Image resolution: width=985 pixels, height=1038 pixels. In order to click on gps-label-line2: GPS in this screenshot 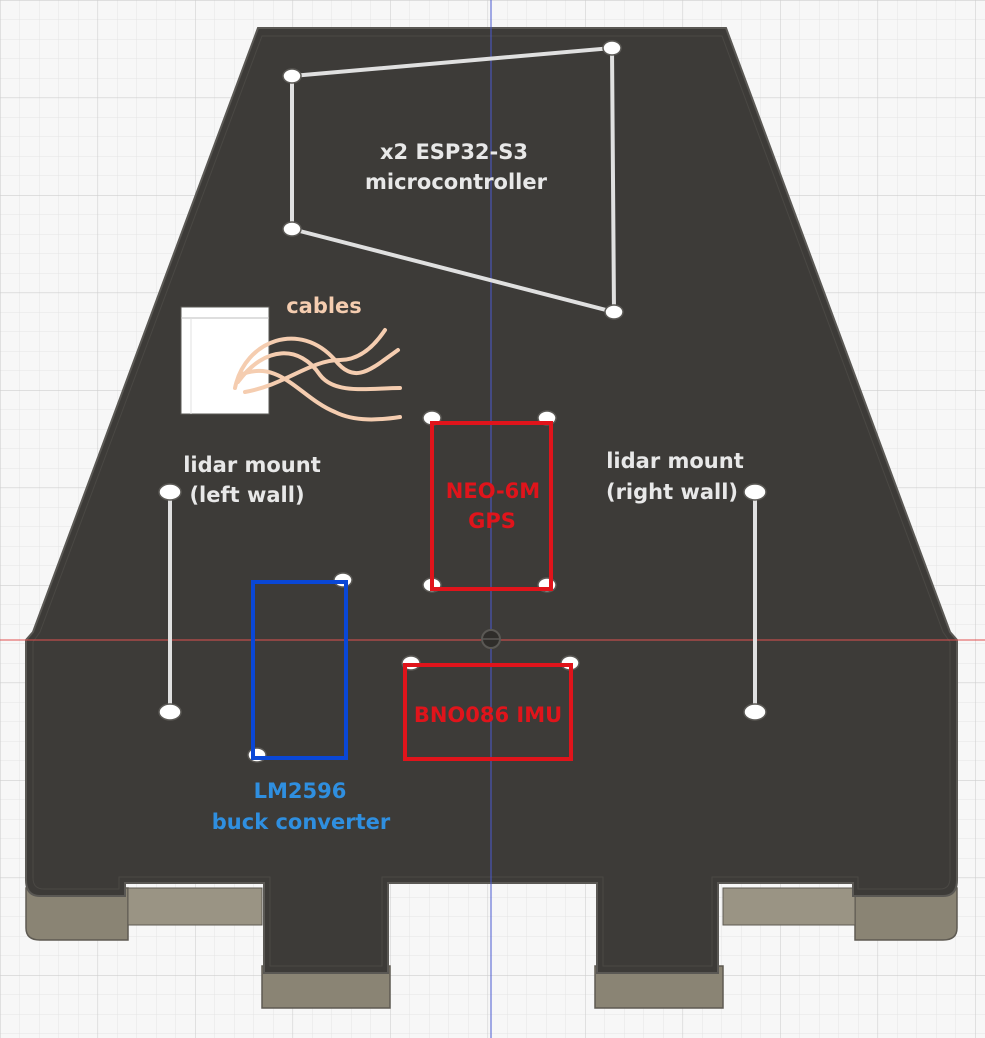, I will do `click(492, 521)`.